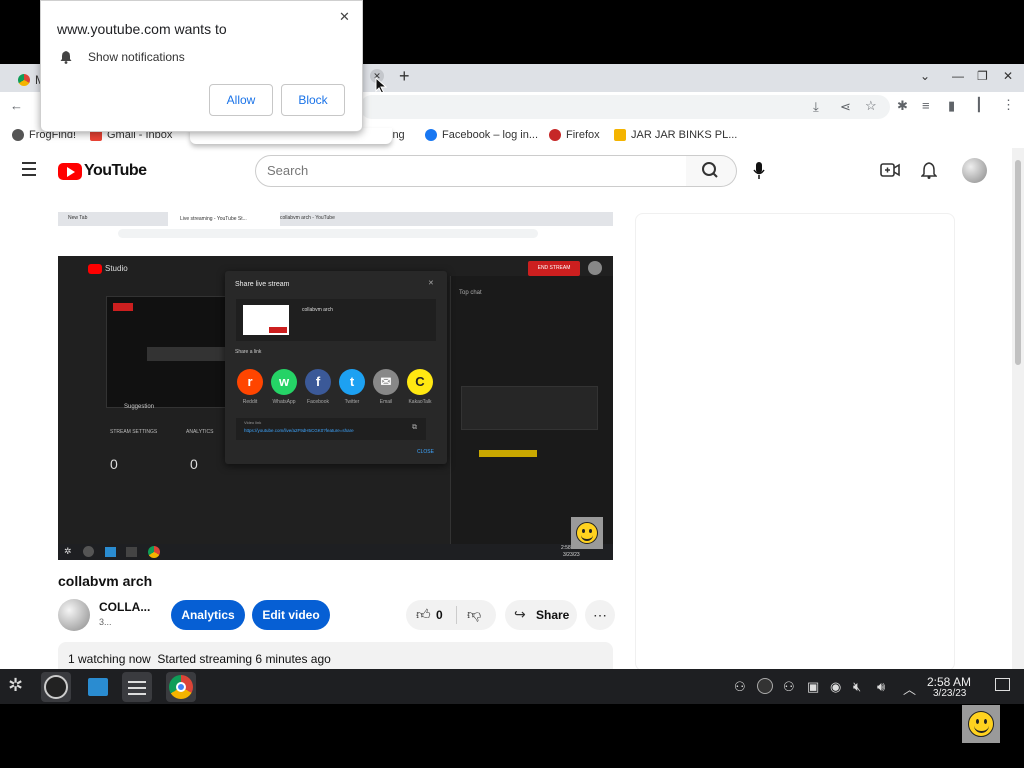 This screenshot has width=1024, height=768. Describe the element at coordinates (142, 29) in the screenshot. I see `popup-title: www.youtube.com wants to` at that location.